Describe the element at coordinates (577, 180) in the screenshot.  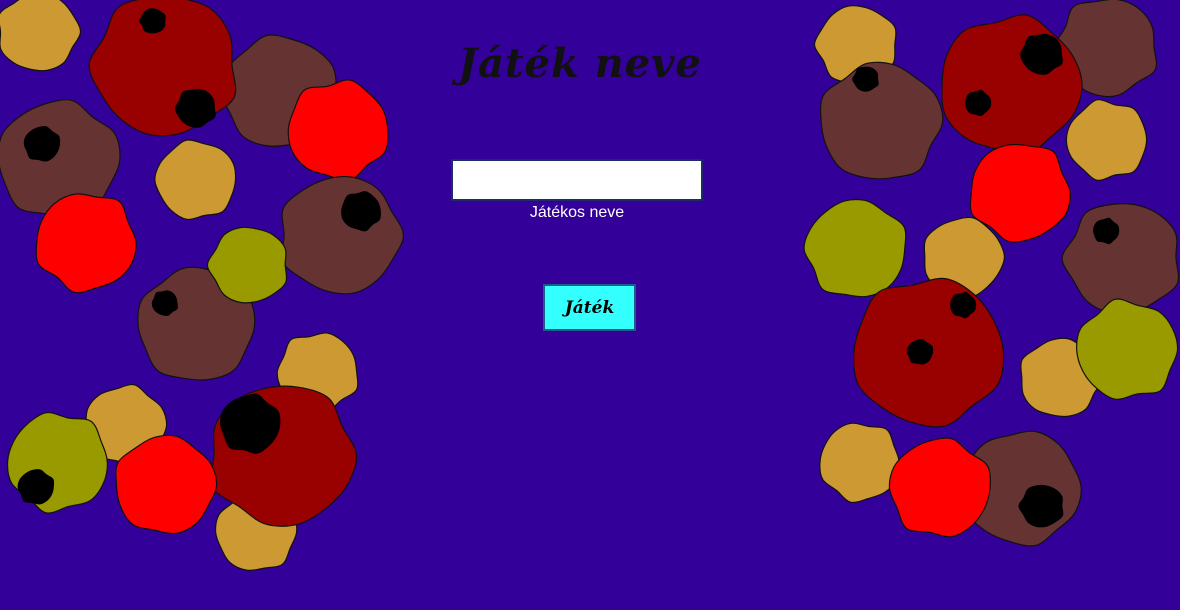
I see `player-name-input` at that location.